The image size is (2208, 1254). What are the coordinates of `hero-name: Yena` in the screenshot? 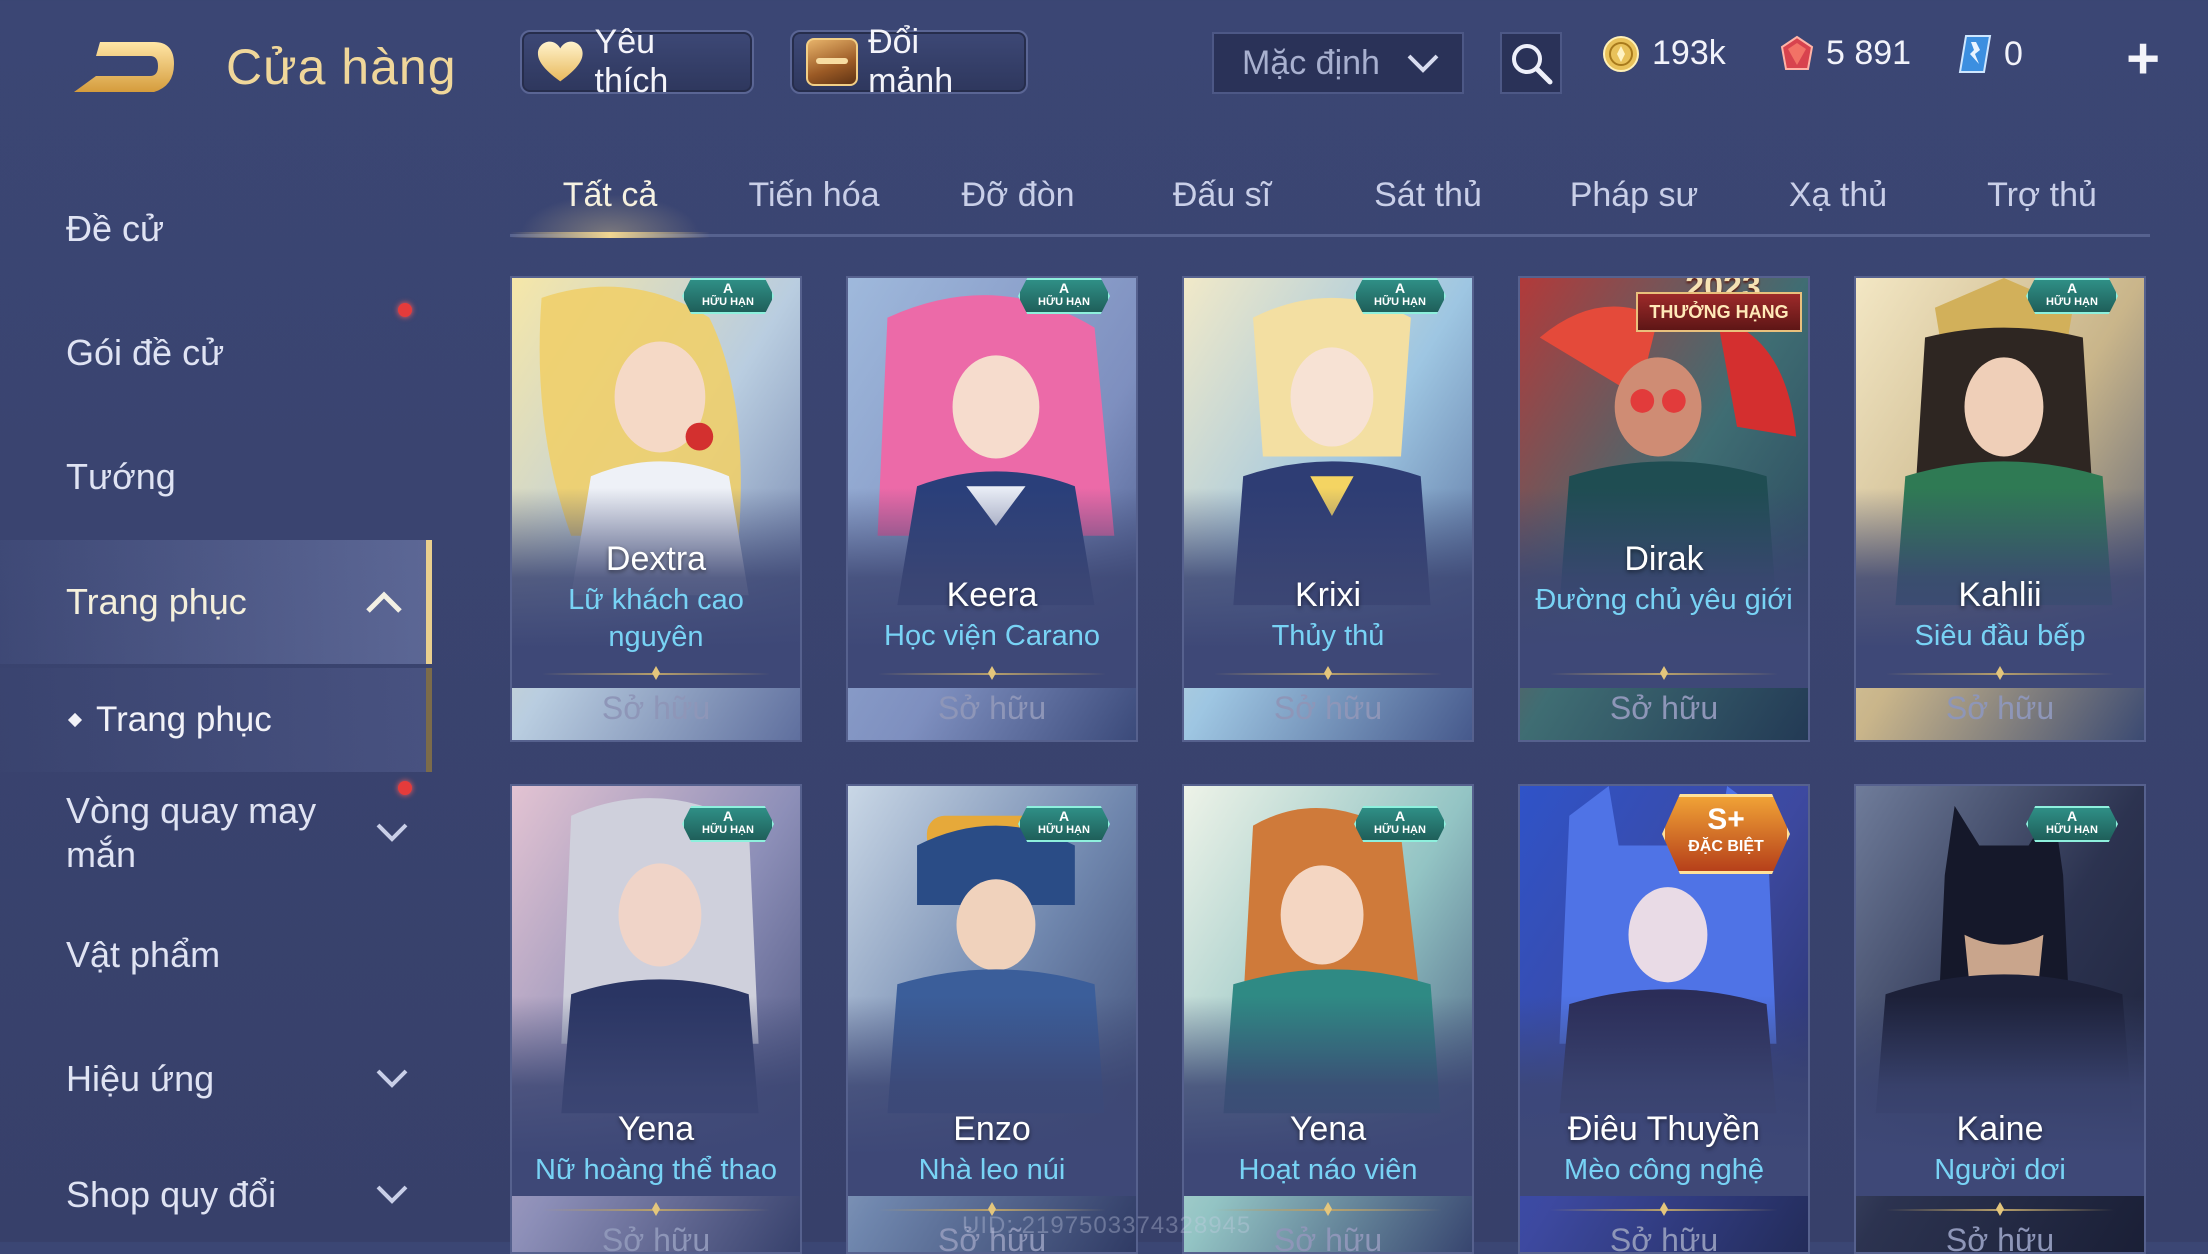 It's located at (1328, 1129).